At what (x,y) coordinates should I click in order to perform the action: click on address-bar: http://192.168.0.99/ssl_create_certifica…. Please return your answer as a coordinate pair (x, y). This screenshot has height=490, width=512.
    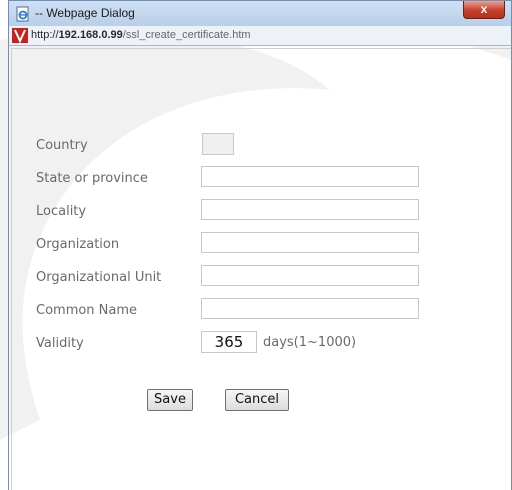
    Looking at the image, I should click on (260, 36).